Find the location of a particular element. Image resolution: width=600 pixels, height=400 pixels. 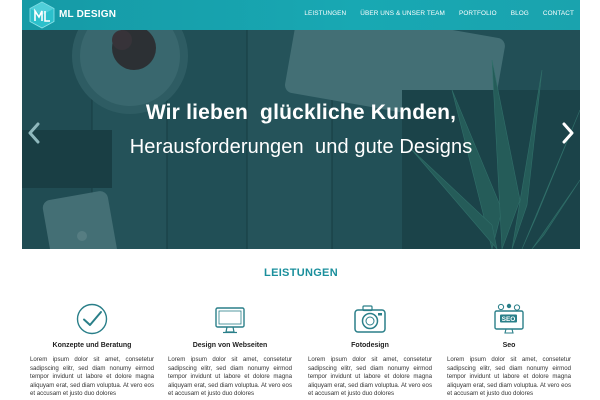

seo-icon: SEO is located at coordinates (509, 318).